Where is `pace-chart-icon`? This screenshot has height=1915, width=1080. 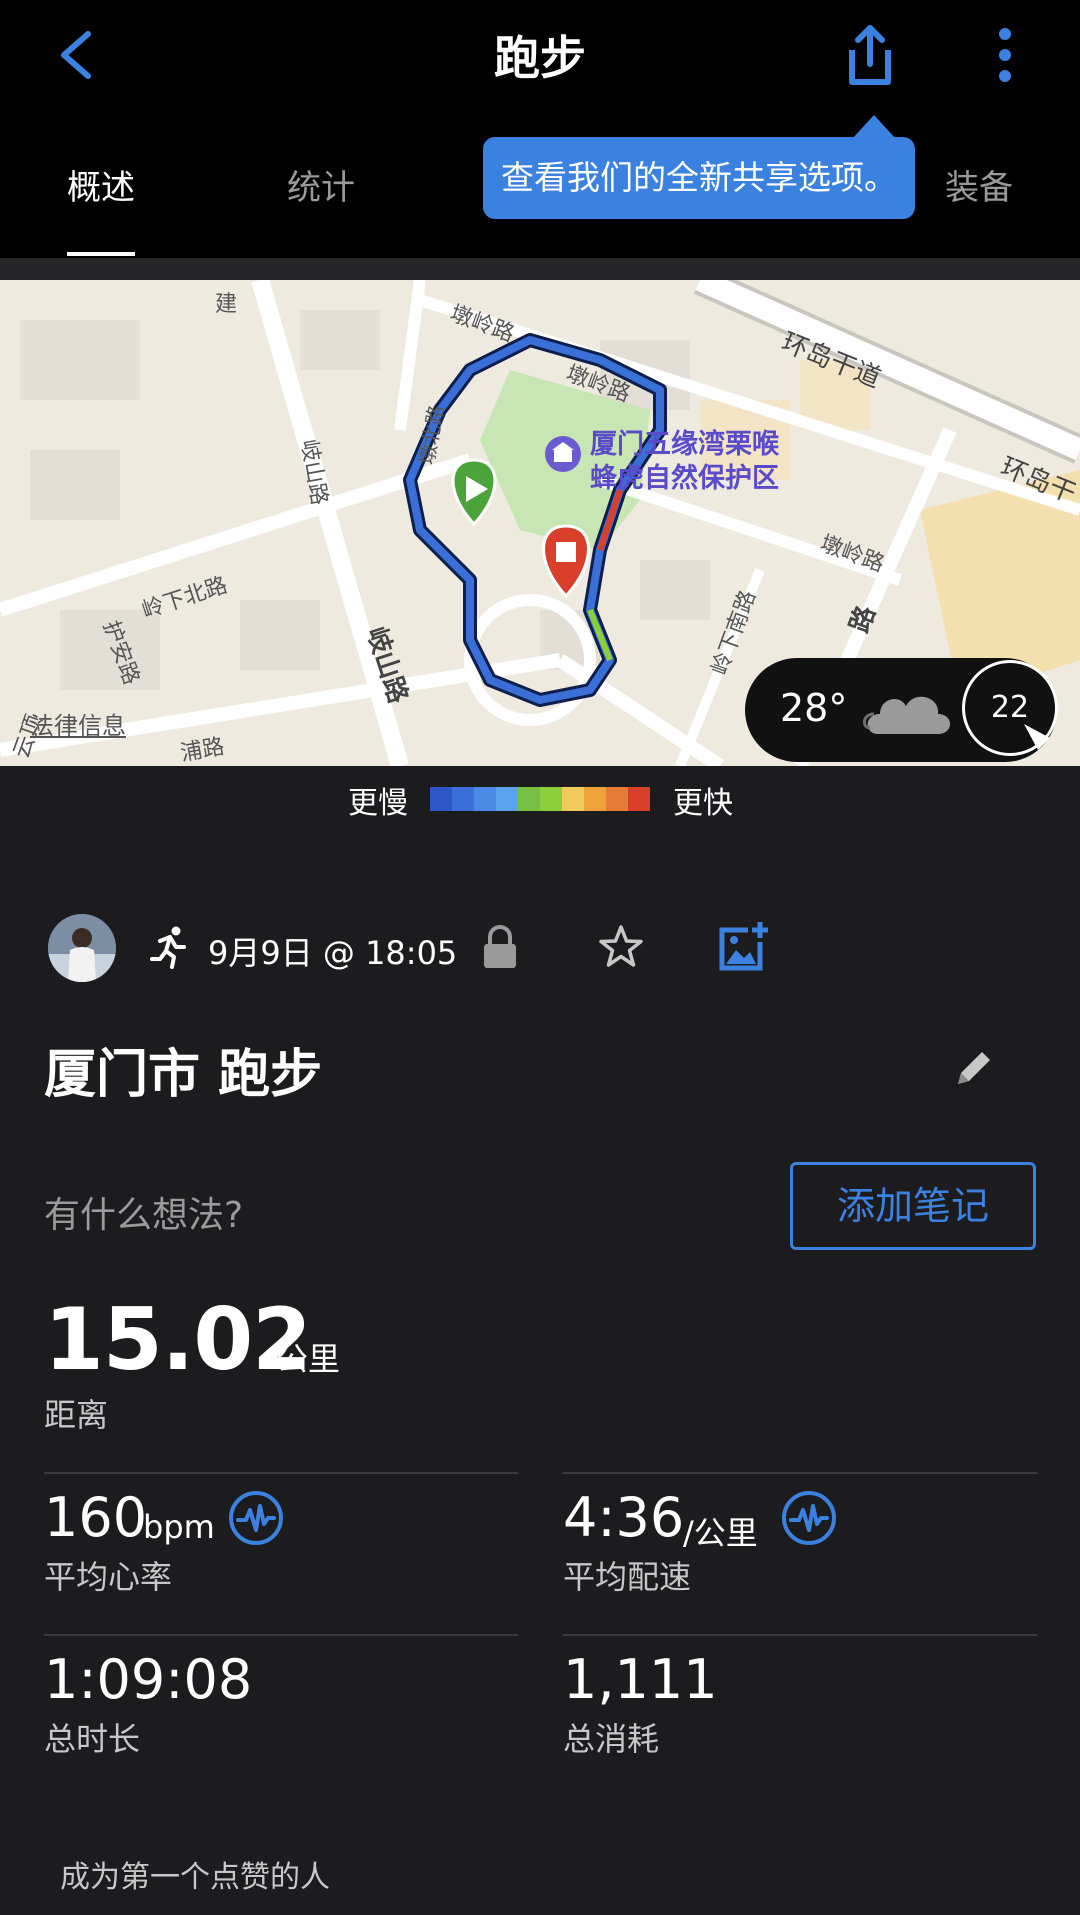 pace-chart-icon is located at coordinates (809, 1518).